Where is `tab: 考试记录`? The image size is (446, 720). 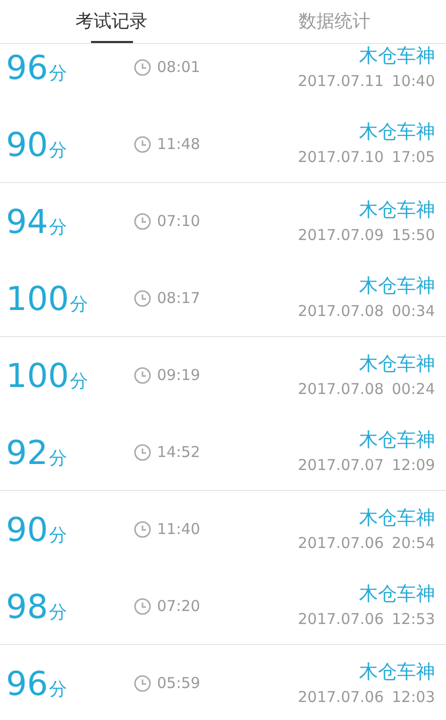 tab: 考试记录 is located at coordinates (111, 21).